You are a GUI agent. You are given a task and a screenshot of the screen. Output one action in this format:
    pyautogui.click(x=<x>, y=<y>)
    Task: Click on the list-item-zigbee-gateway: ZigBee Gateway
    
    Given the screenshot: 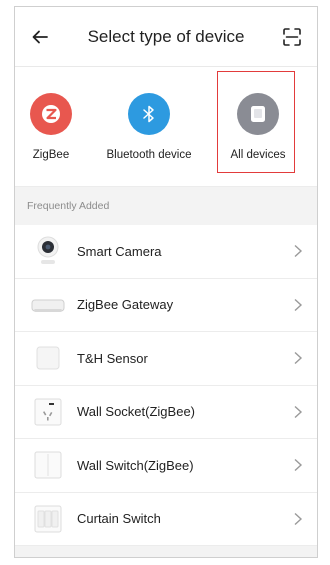 What is the action you would take?
    pyautogui.click(x=166, y=305)
    